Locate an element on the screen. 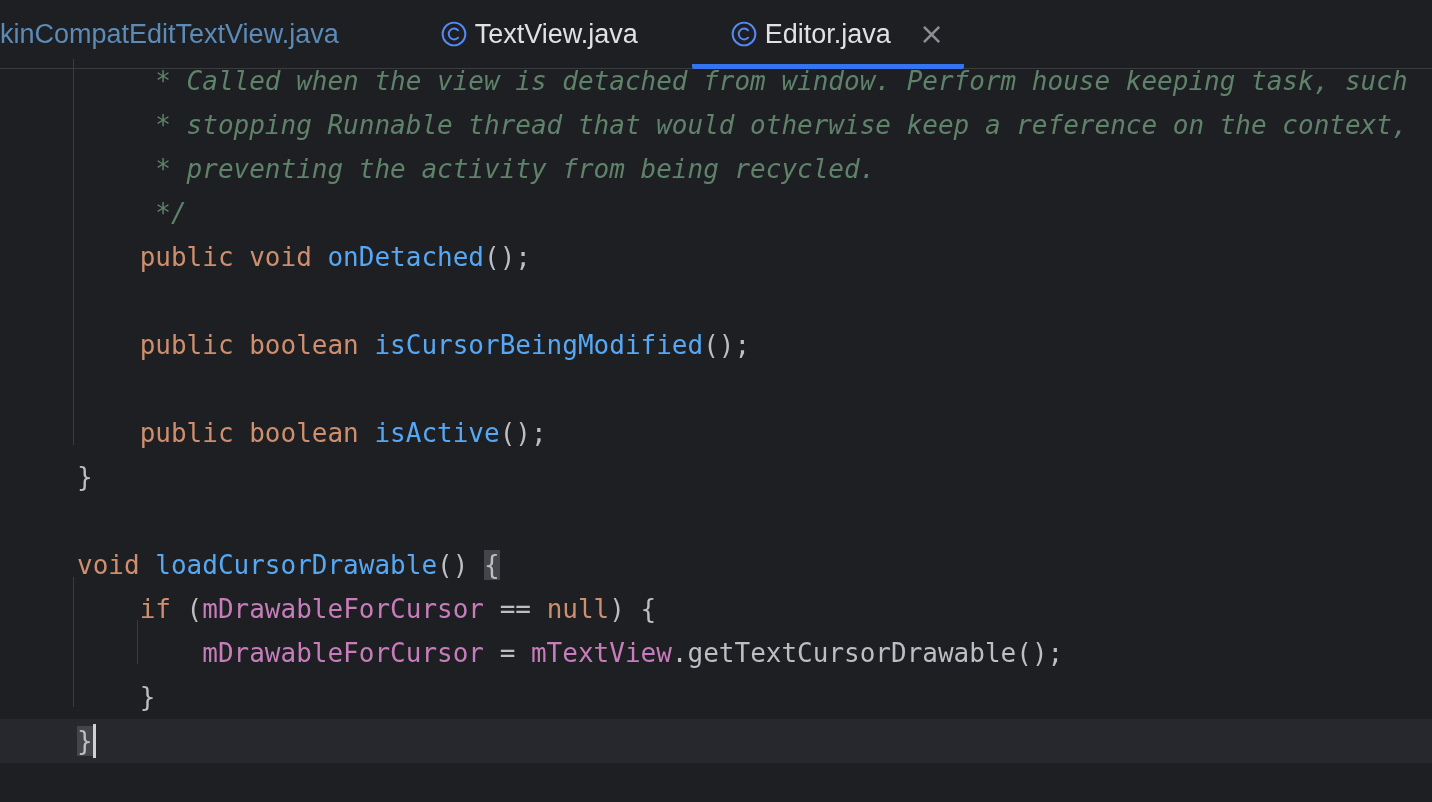 This screenshot has width=1432, height=802. close-tab-button: × is located at coordinates (931, 34).